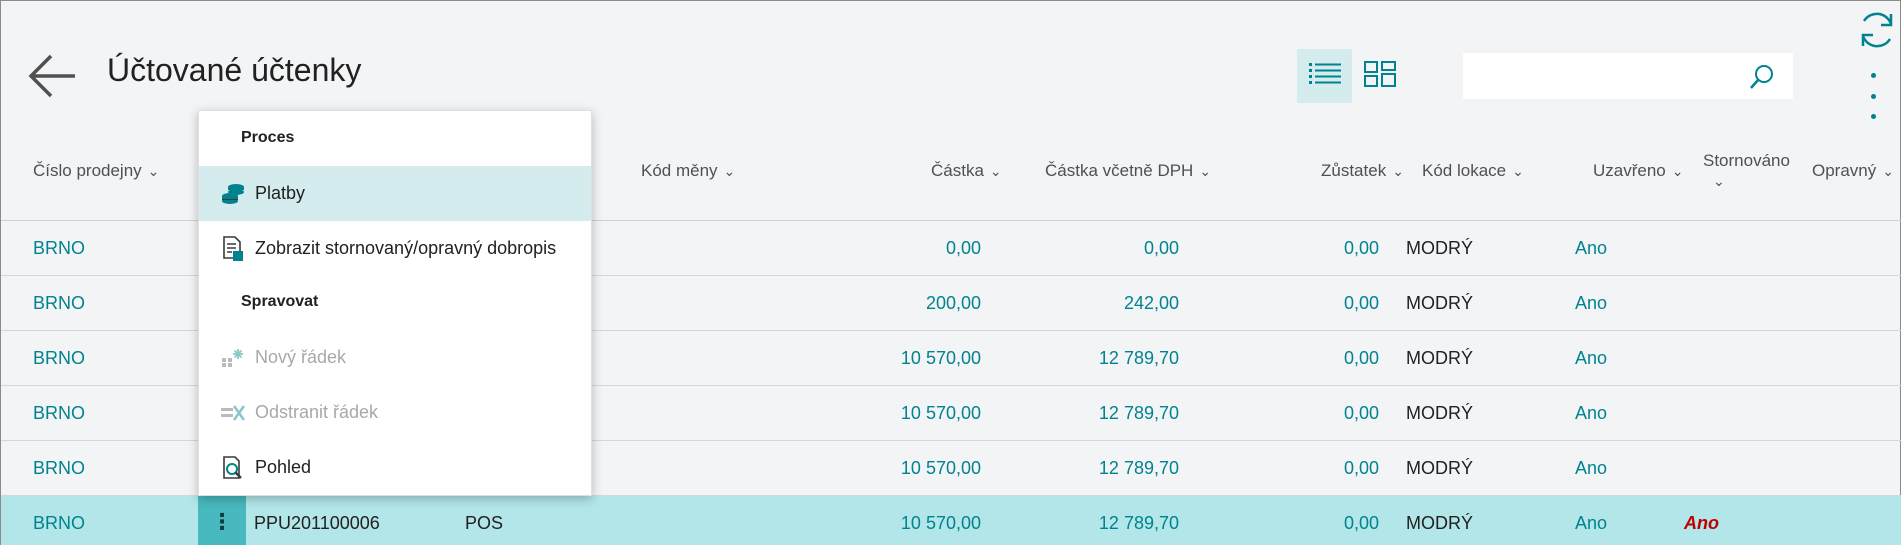 The height and width of the screenshot is (545, 1901). Describe the element at coordinates (234, 70) in the screenshot. I see `page-title: Účtované účtenky` at that location.